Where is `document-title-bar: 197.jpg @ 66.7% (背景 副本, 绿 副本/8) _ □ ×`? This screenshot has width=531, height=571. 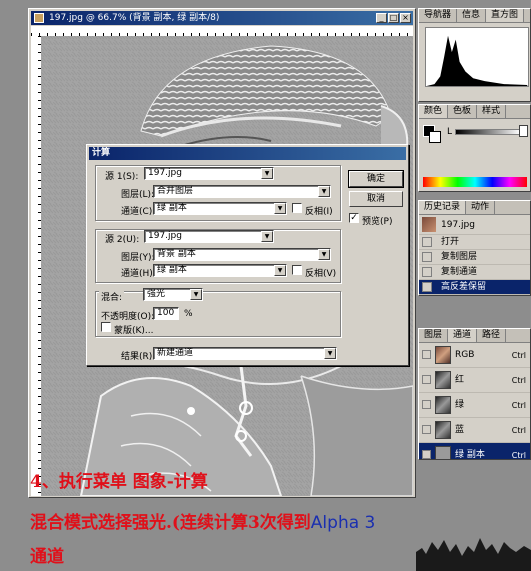
document-title-bar: 197.jpg @ 66.7% (背景 副本, 绿 副本/8) _ □ × is located at coordinates (222, 18).